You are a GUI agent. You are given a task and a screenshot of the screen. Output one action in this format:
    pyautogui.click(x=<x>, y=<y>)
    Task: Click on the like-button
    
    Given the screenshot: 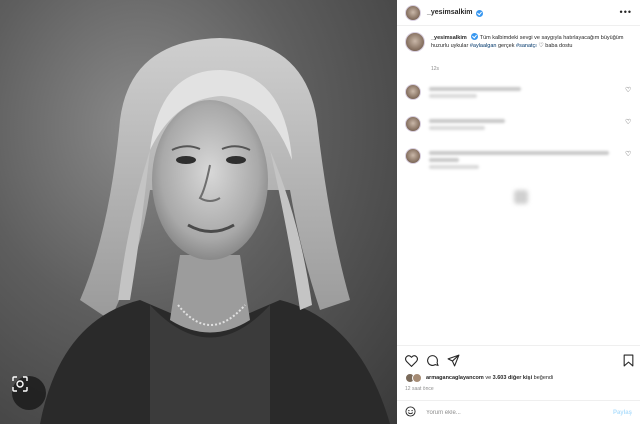 What is the action you would take?
    pyautogui.click(x=411, y=360)
    